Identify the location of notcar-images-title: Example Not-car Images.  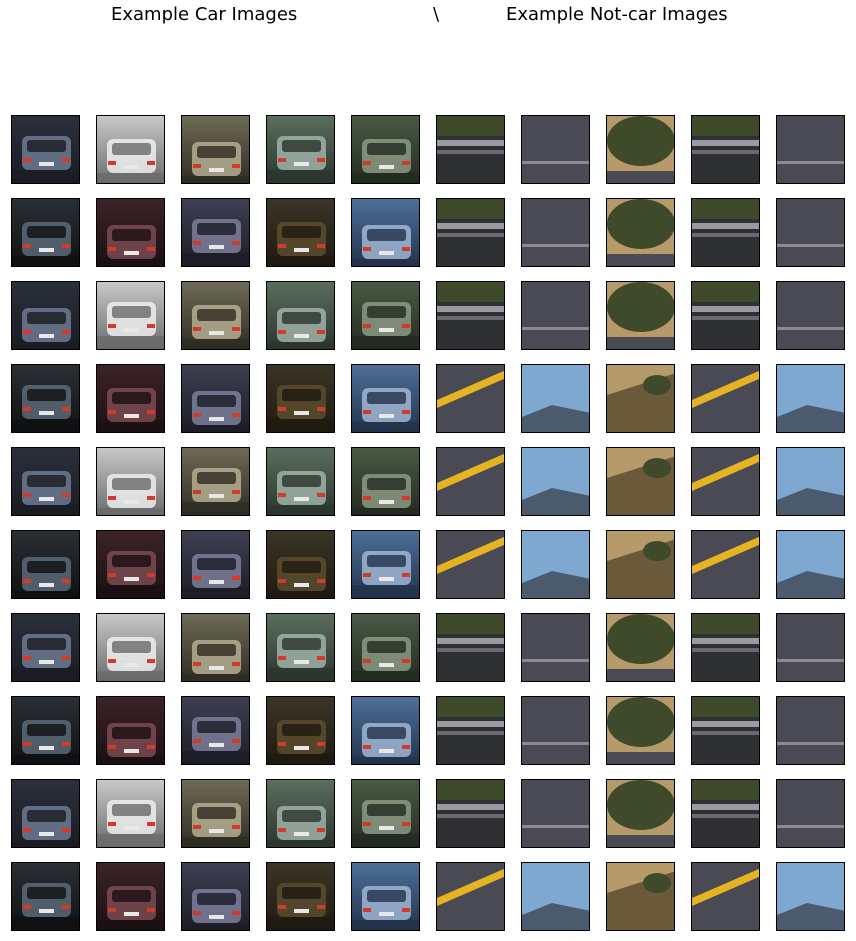
(617, 14).